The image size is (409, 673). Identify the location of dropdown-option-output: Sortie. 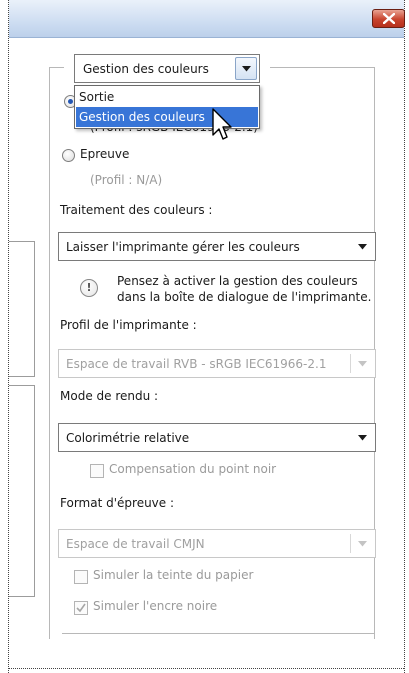
(167, 97).